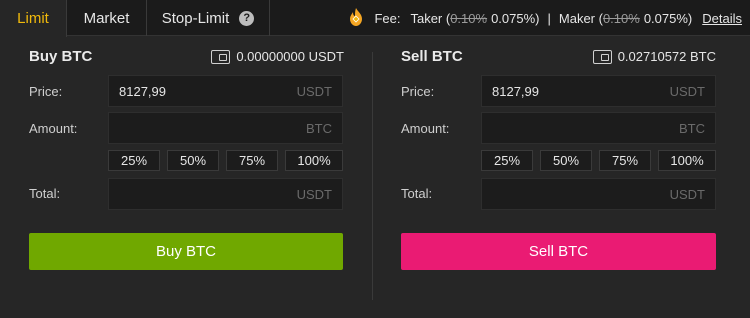  What do you see at coordinates (290, 56) in the screenshot?
I see `buy-balance-value: 0.00000000 USDT` at bounding box center [290, 56].